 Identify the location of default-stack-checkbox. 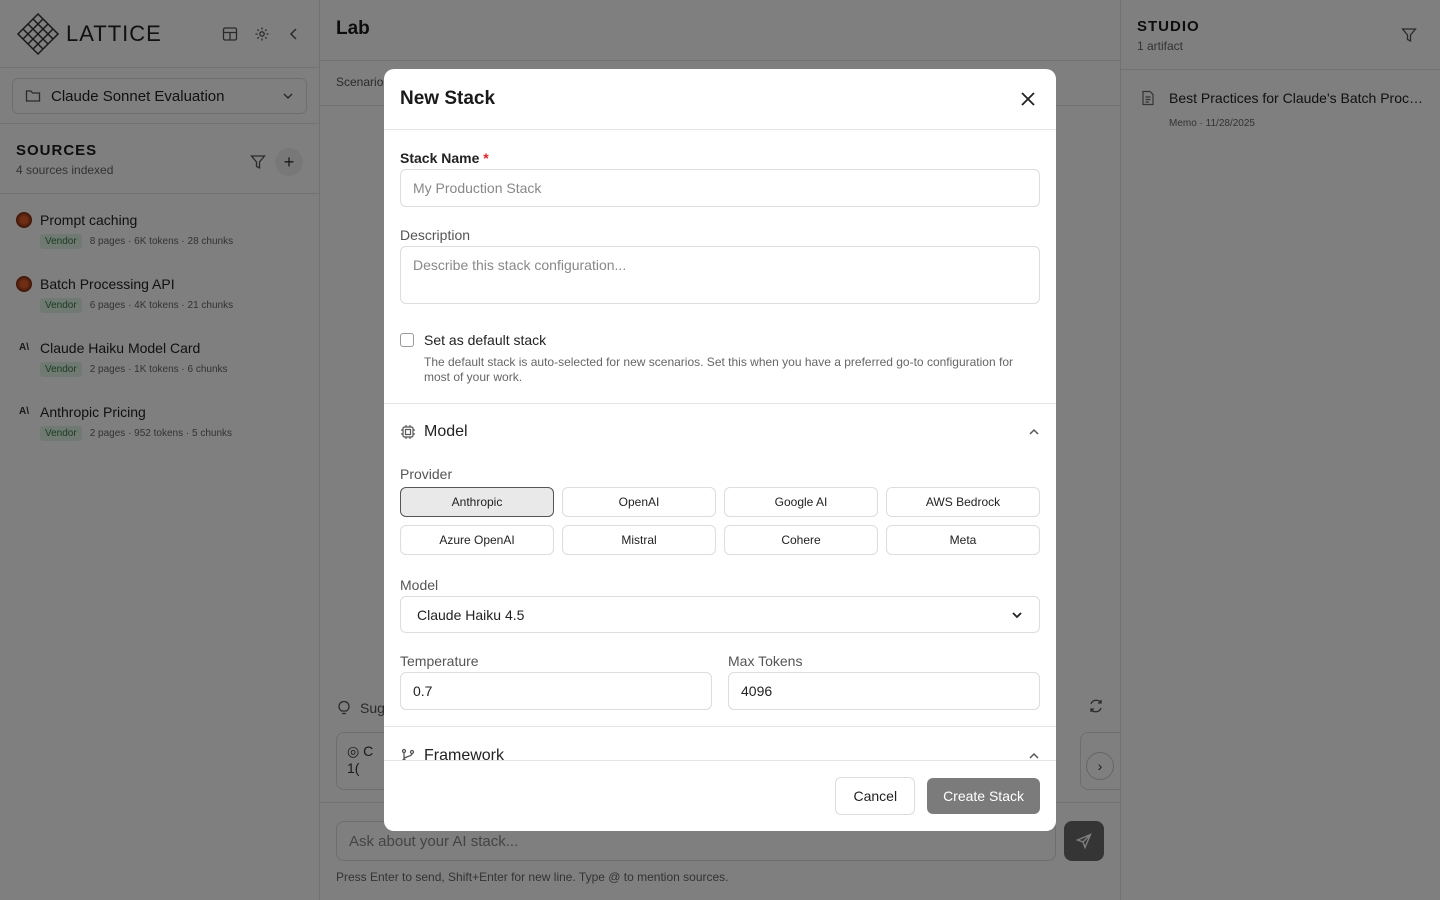
(407, 340).